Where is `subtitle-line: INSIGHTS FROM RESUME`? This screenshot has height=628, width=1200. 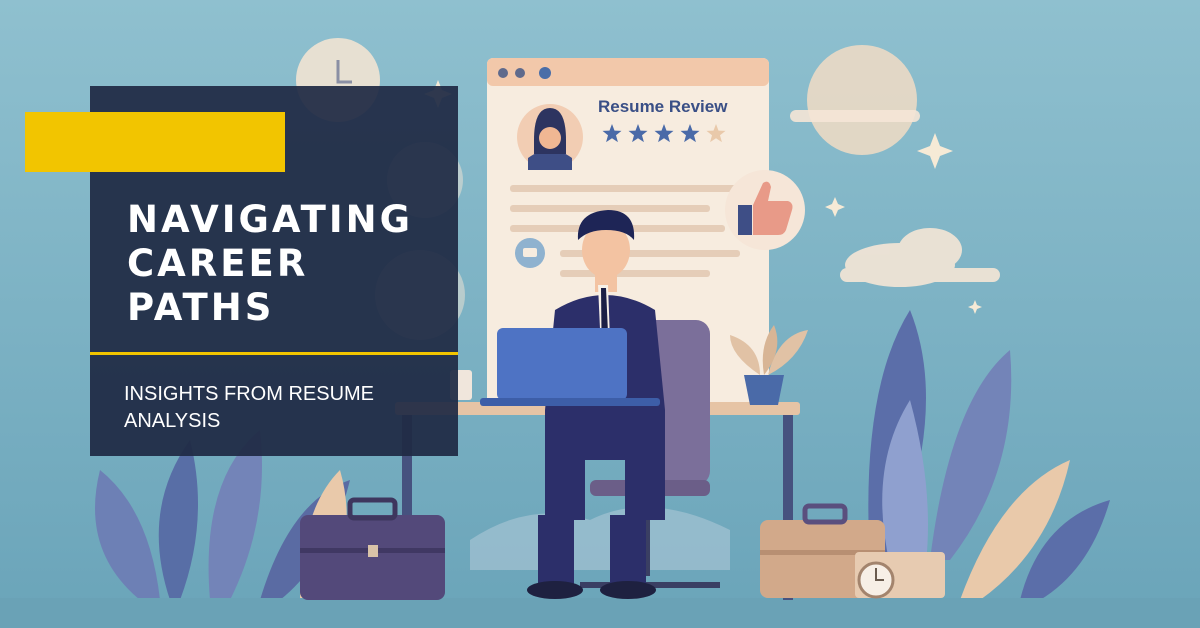
subtitle-line: INSIGHTS FROM RESUME is located at coordinates (249, 394).